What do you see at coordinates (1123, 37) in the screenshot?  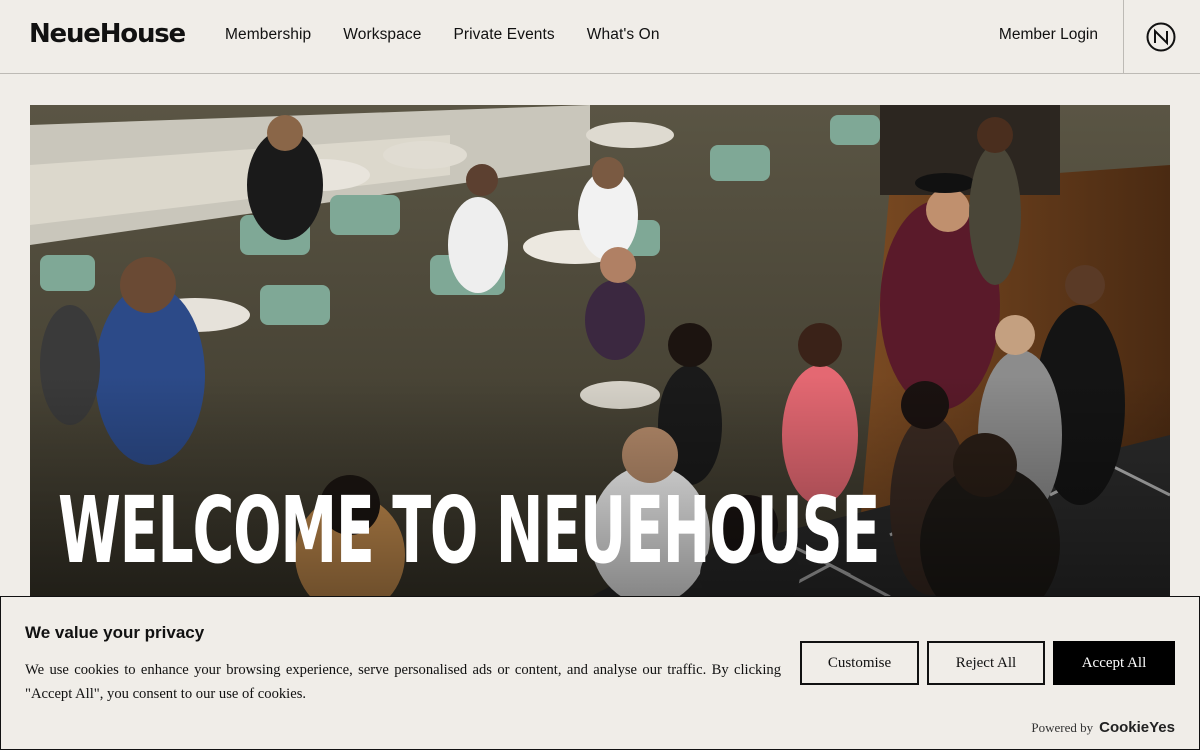 I see `header-divider` at bounding box center [1123, 37].